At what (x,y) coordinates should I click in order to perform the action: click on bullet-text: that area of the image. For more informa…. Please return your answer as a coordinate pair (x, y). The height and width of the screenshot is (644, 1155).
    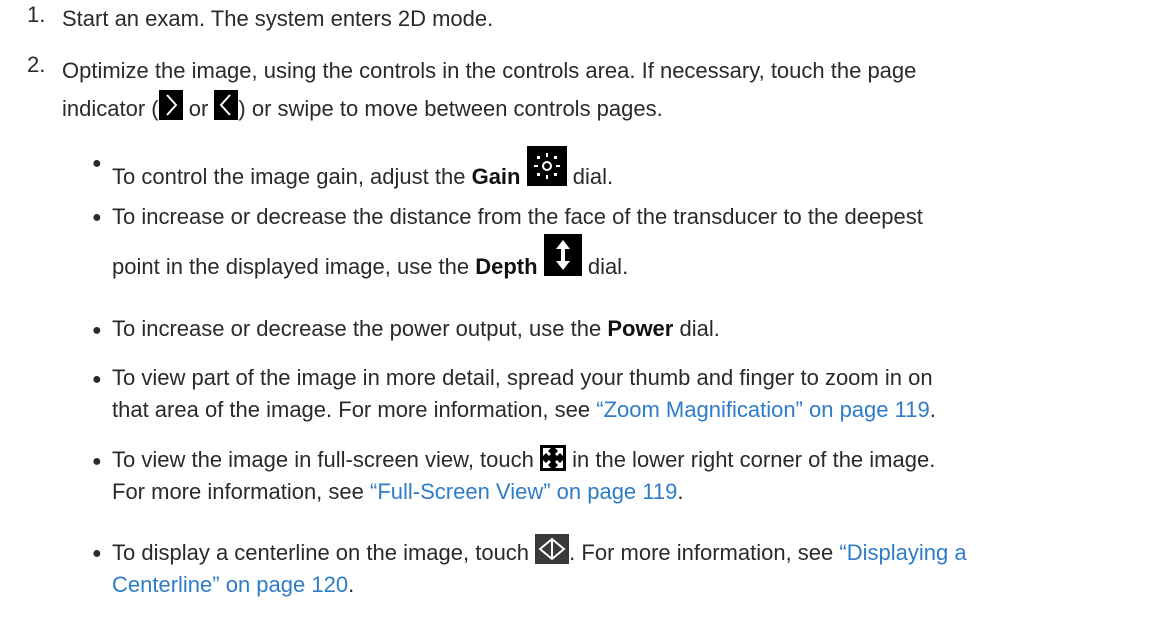
    Looking at the image, I should click on (351, 409).